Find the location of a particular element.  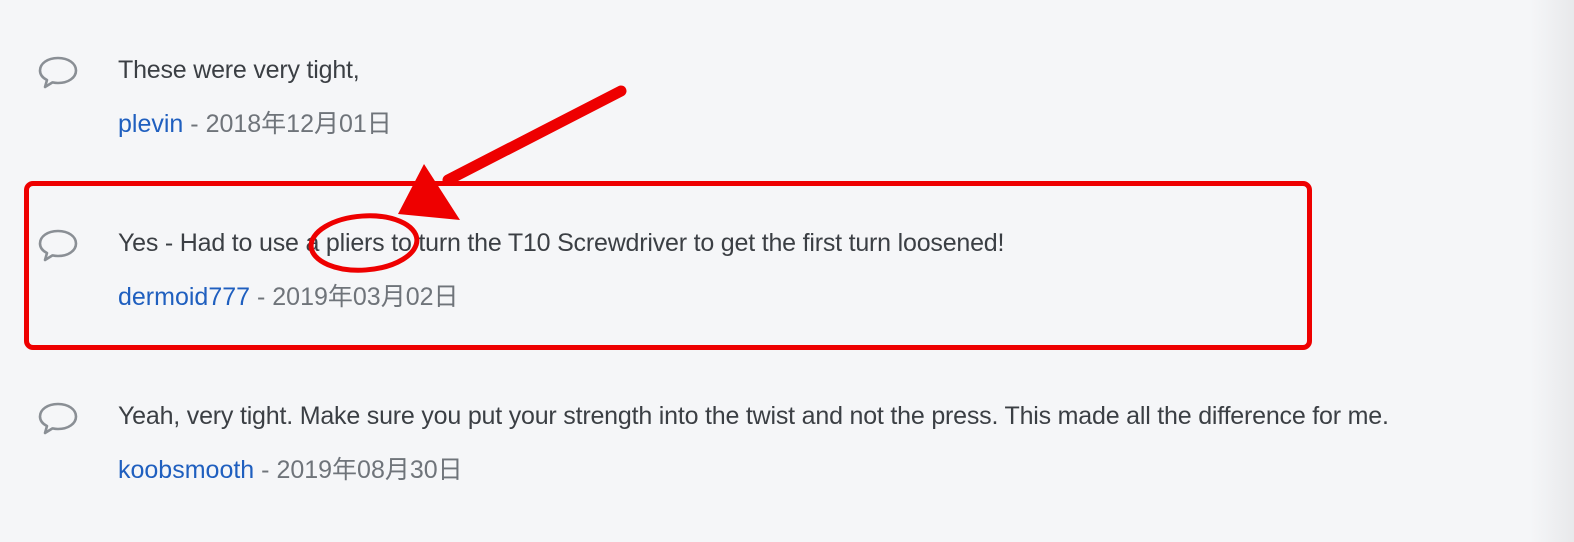

comment-meta: koobsmooth - 2019年08月30日 is located at coordinates (290, 470).